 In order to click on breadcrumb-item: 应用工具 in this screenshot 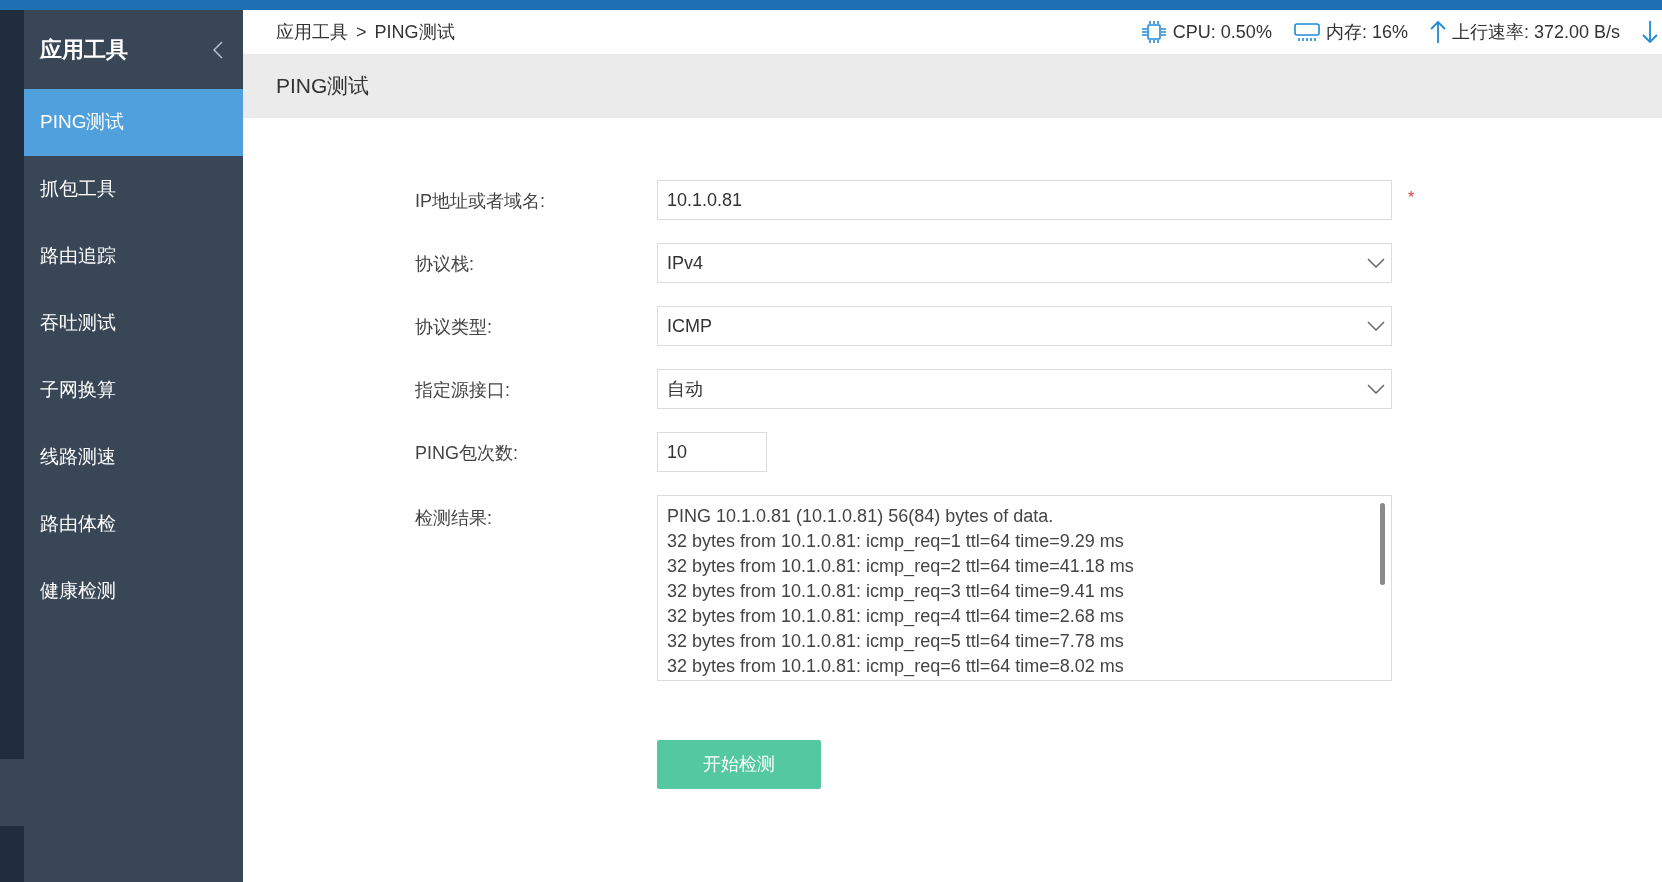, I will do `click(312, 32)`.